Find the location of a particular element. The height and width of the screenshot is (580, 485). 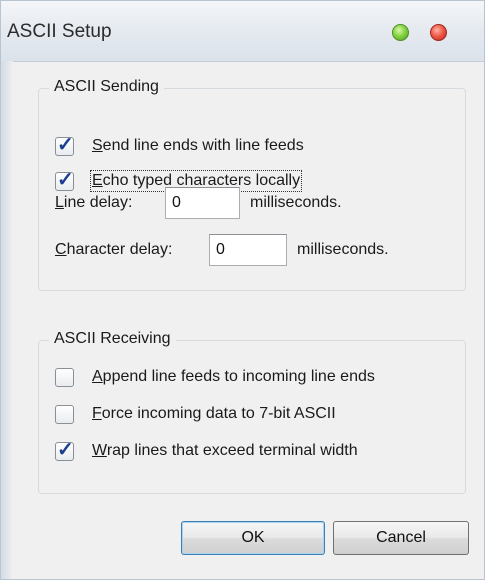

send-line-ends-option: ✓ Send line ends with line feeds is located at coordinates (179, 146).